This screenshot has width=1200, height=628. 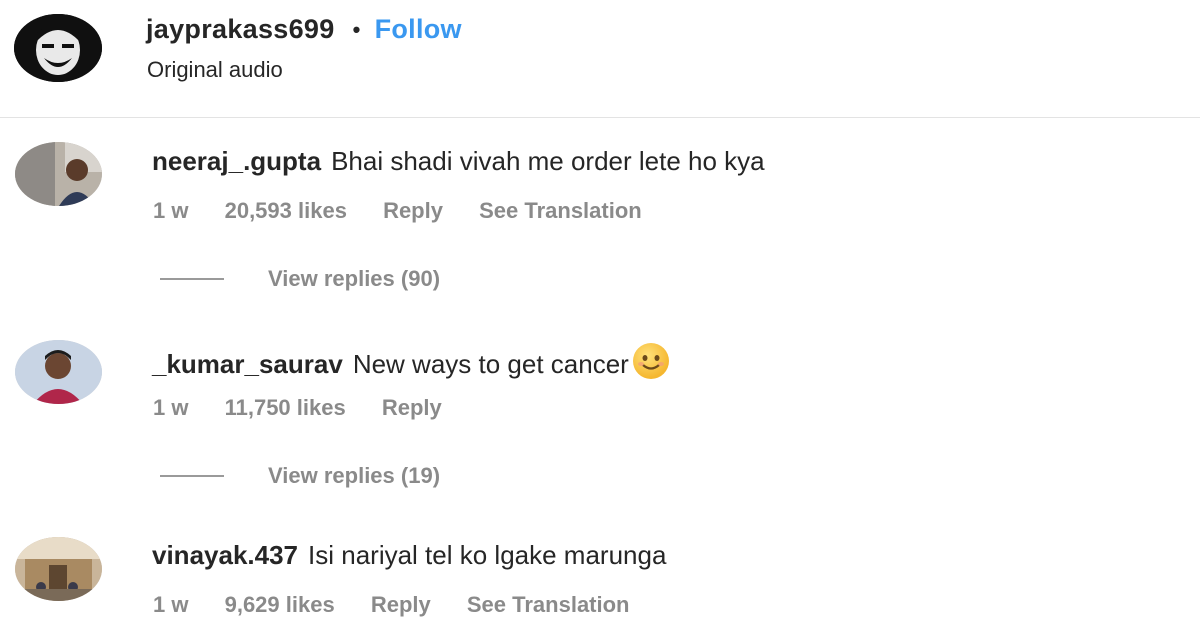 I want to click on audio-label: Original audio, so click(x=215, y=70).